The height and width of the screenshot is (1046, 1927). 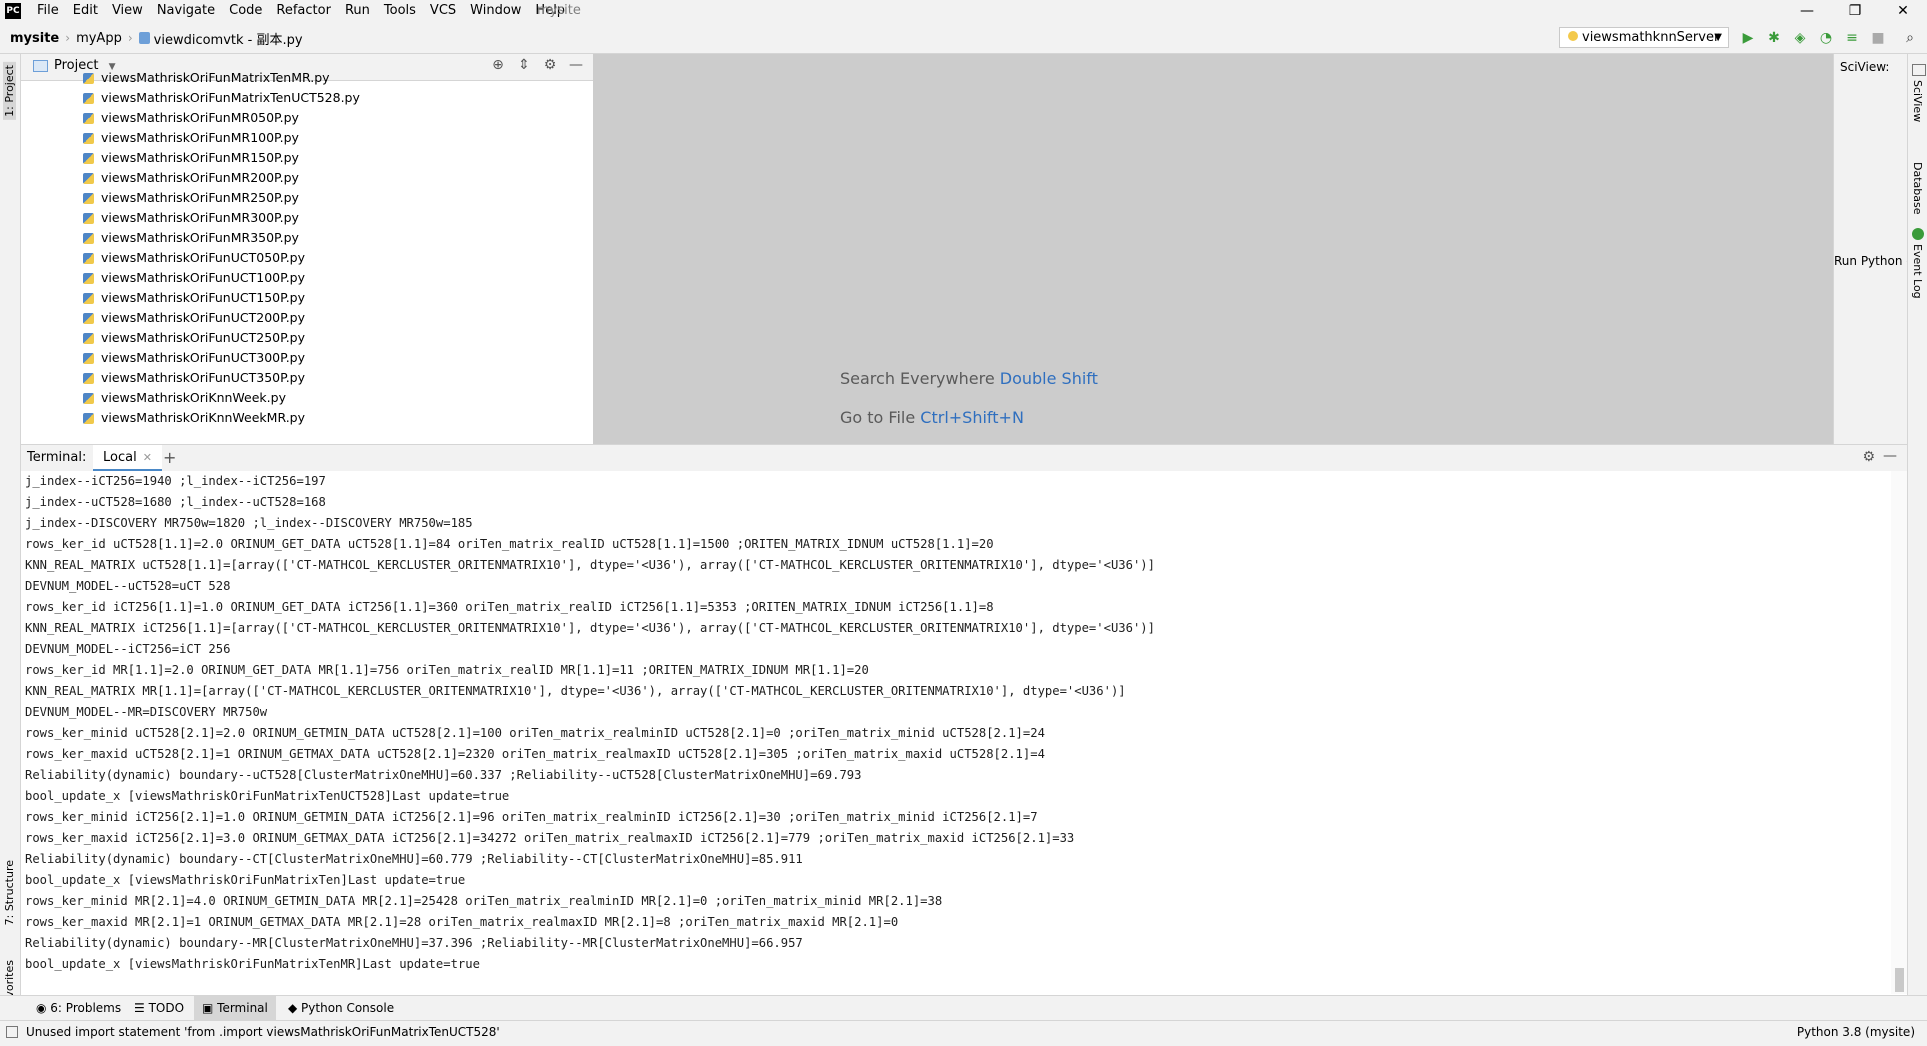 I want to click on breadcrumb-file: viewdicomvtk - 副本.py, so click(x=230, y=38).